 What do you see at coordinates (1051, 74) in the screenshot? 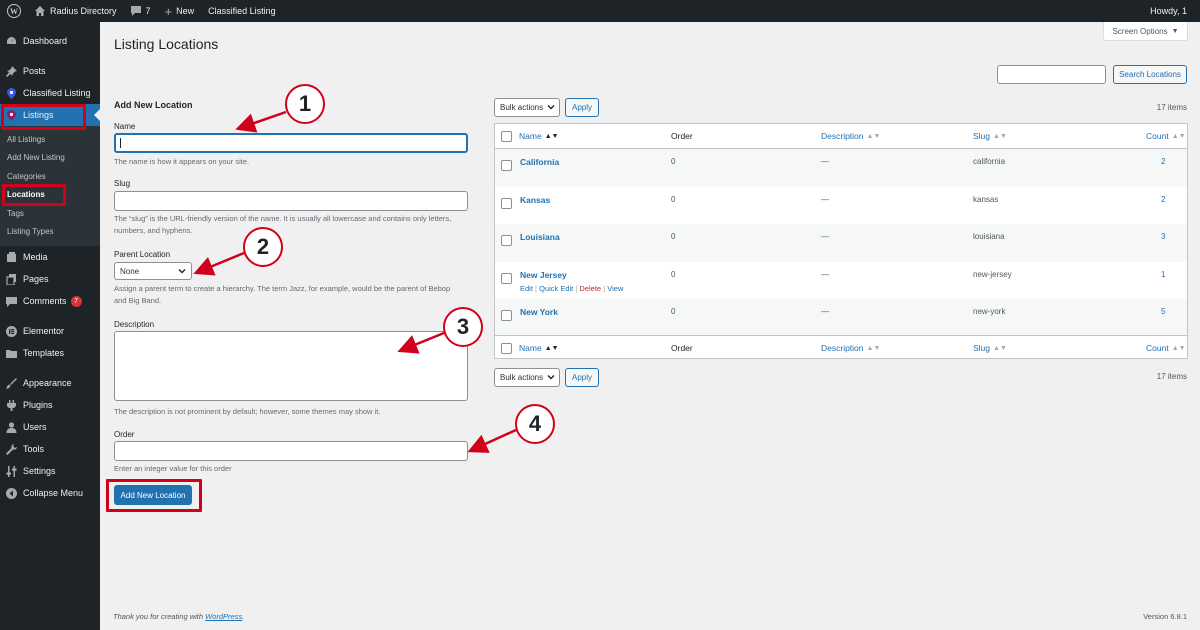
I see `search-input` at bounding box center [1051, 74].